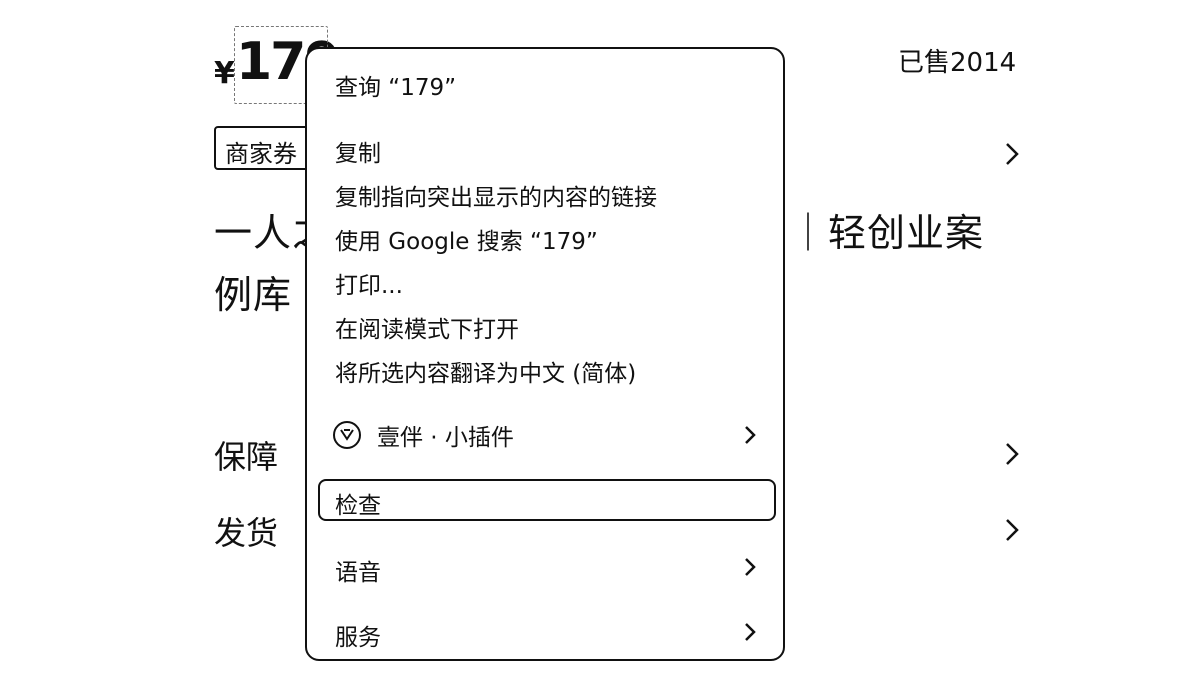 Image resolution: width=1196 pixels, height=674 pixels. I want to click on menu-item-copy: 复制, so click(358, 151).